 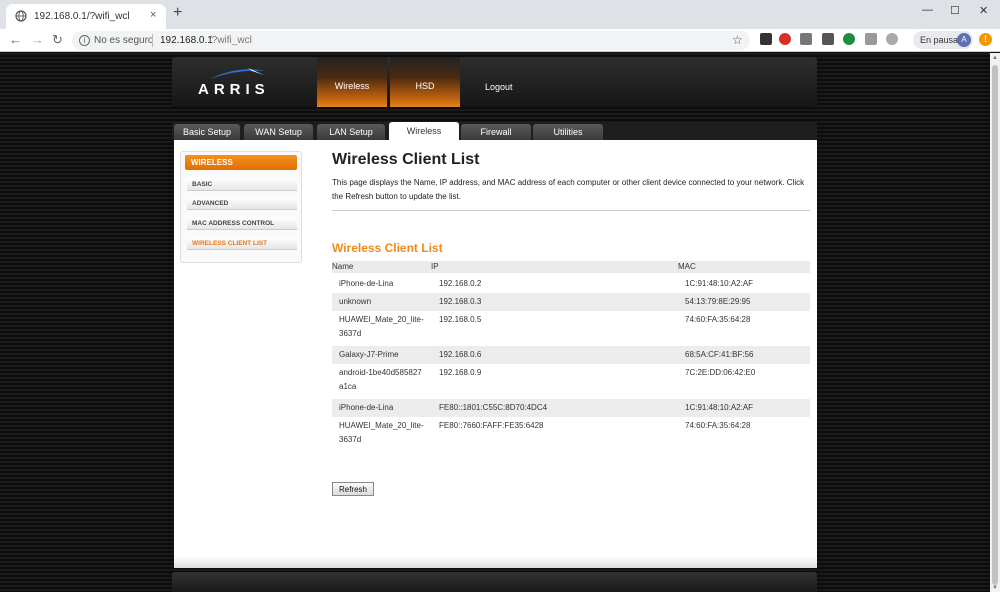 What do you see at coordinates (186, 40) in the screenshot?
I see `url-host: 192.168.0.1` at bounding box center [186, 40].